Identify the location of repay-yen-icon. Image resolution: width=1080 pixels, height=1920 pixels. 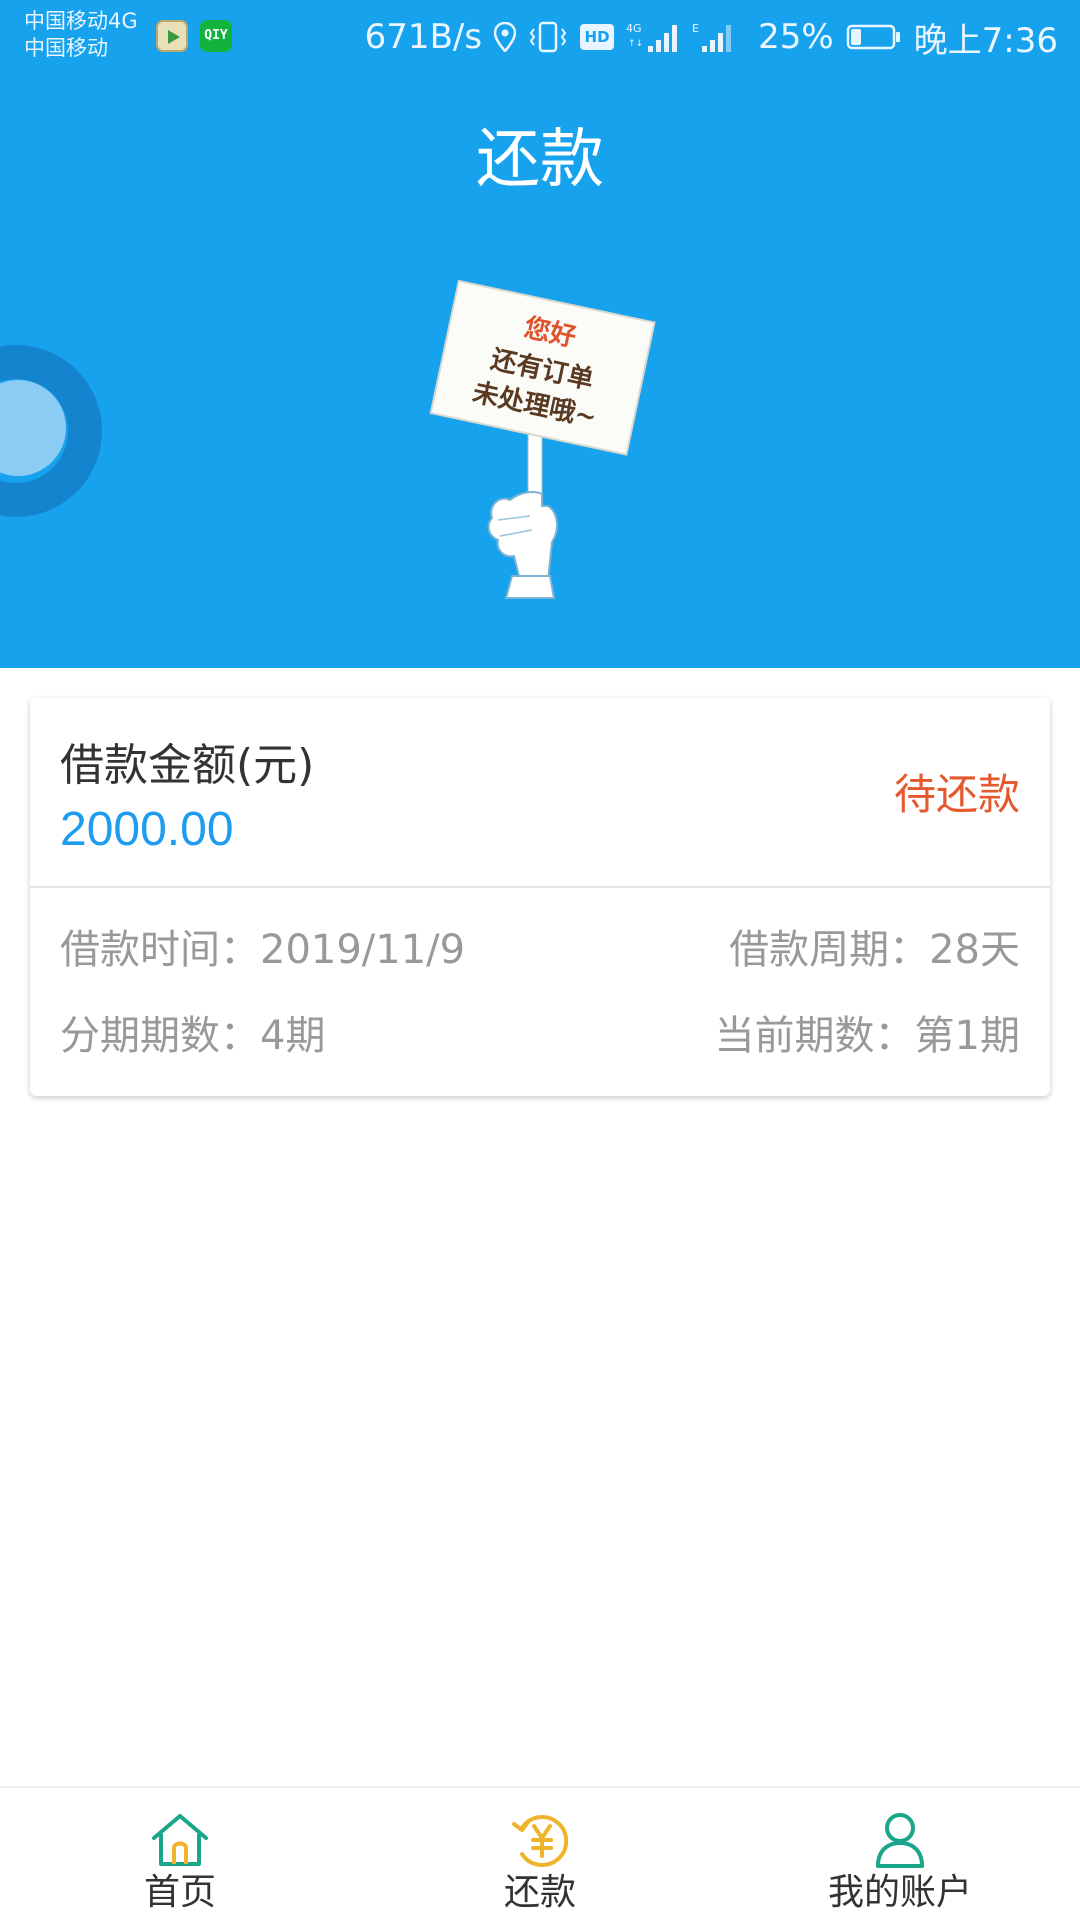
(540, 1841).